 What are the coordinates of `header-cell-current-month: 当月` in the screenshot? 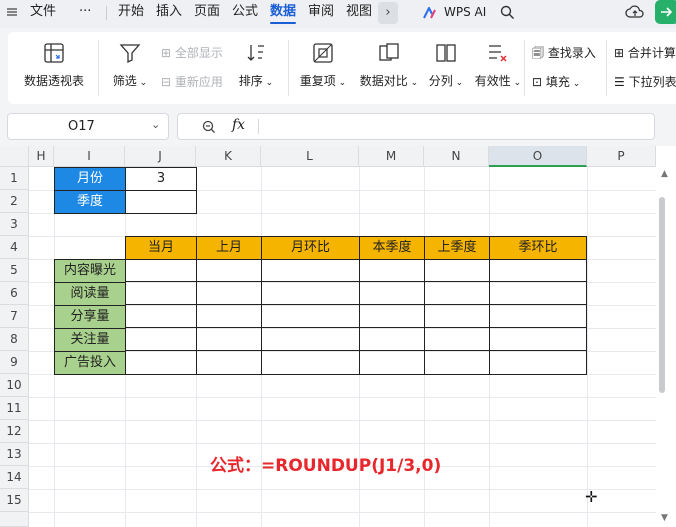 It's located at (161, 248).